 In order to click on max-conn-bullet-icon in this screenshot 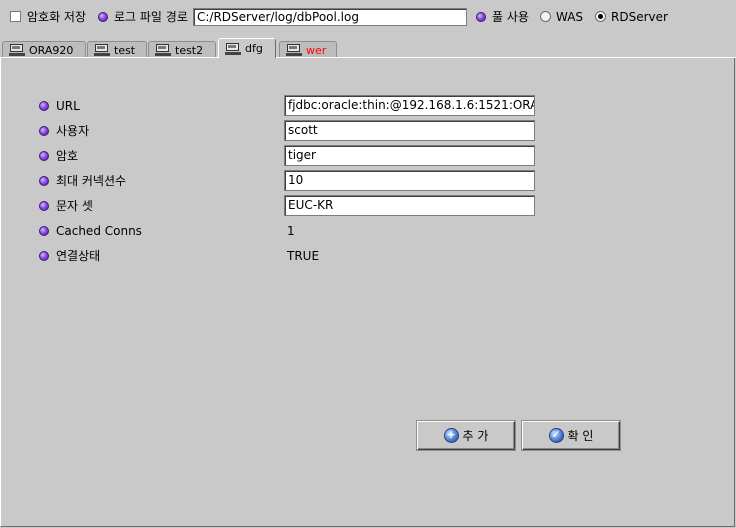, I will do `click(44, 181)`.